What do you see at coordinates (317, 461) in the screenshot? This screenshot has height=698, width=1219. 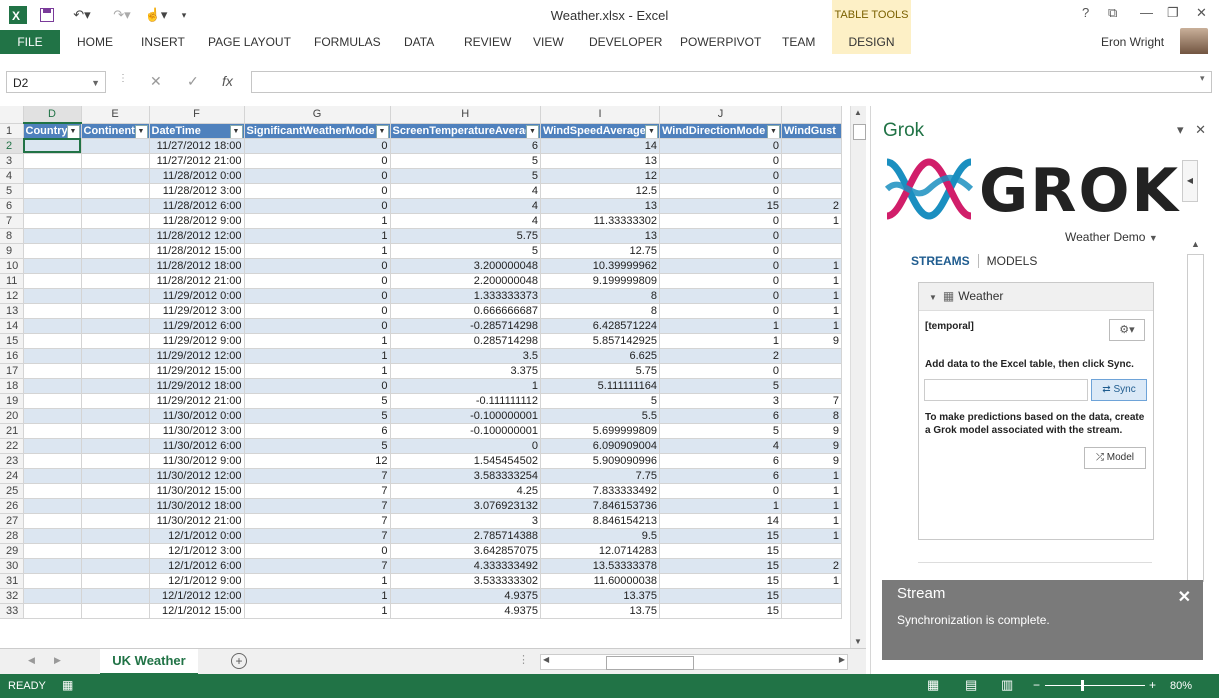 I see `table-cell: 12` at bounding box center [317, 461].